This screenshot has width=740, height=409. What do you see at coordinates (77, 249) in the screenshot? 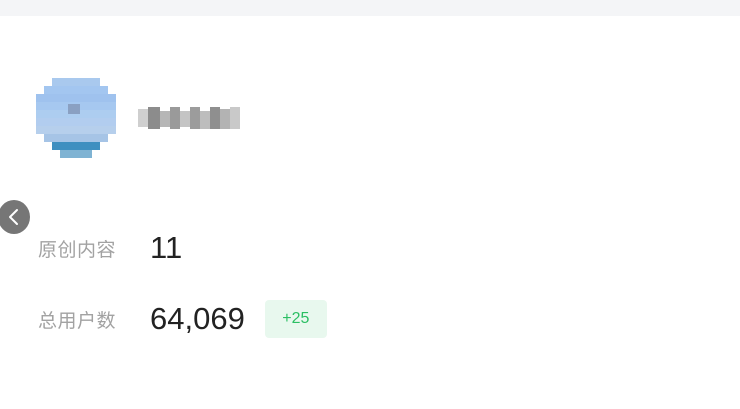
I see `stat-label: 原创内容` at bounding box center [77, 249].